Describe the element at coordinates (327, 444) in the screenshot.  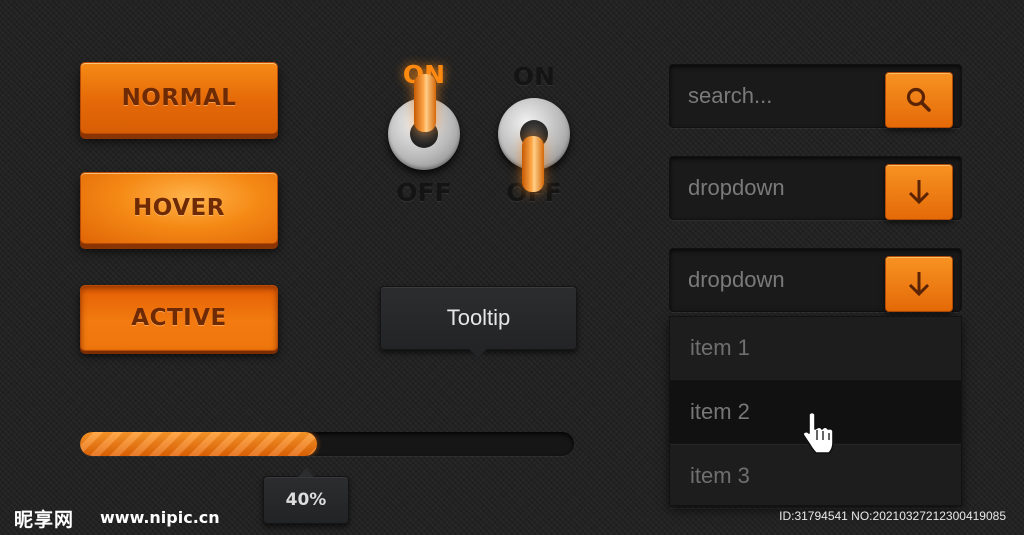
I see `progress-bar` at that location.